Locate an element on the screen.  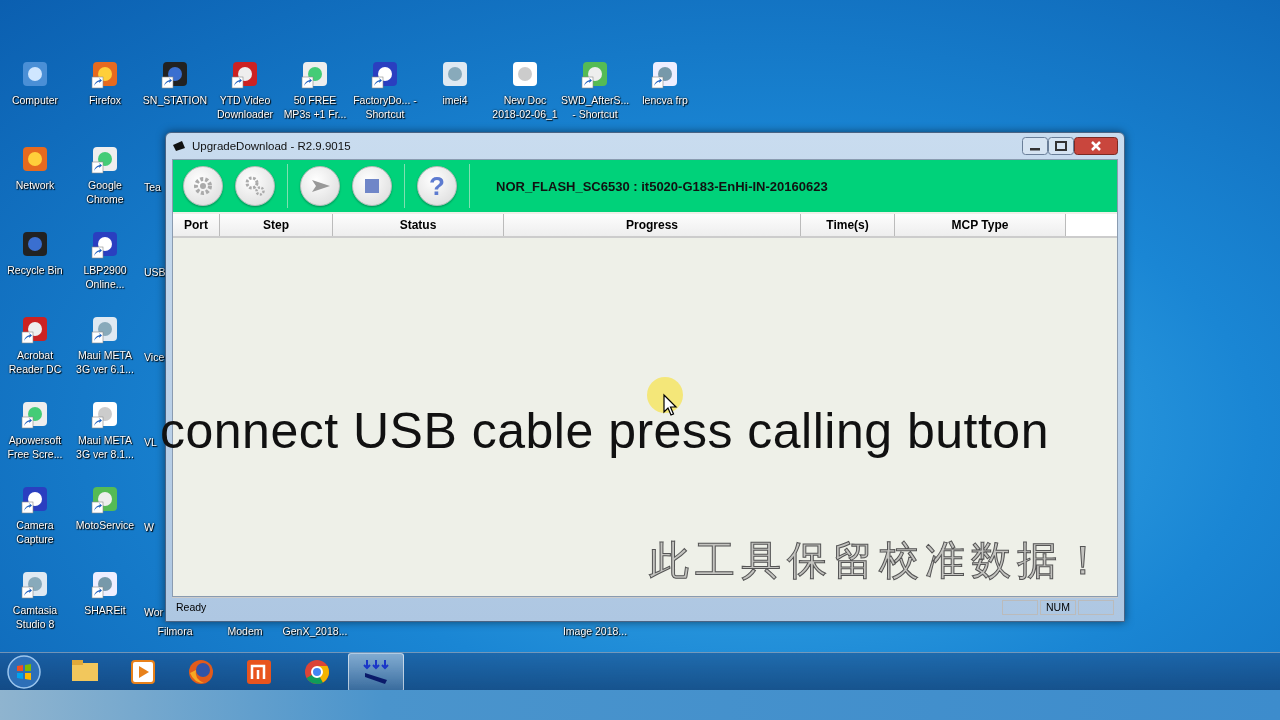
column-header: Time(s) is located at coordinates (848, 225).